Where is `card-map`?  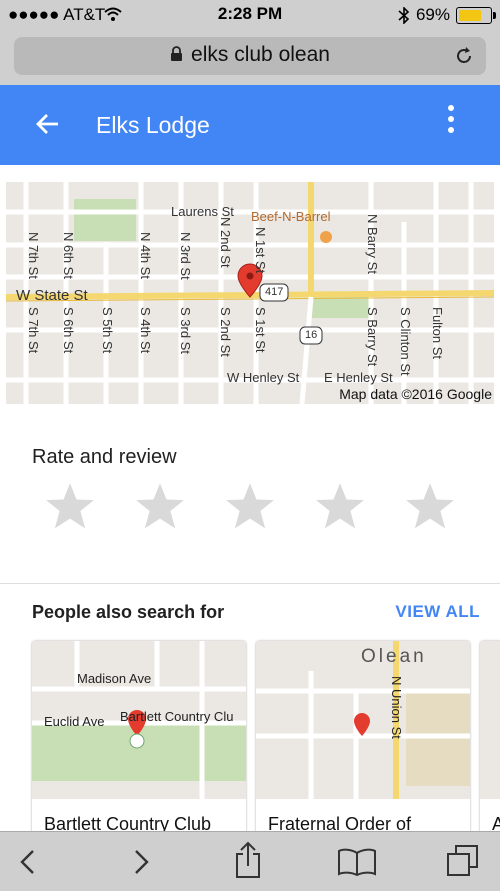 card-map is located at coordinates (490, 720).